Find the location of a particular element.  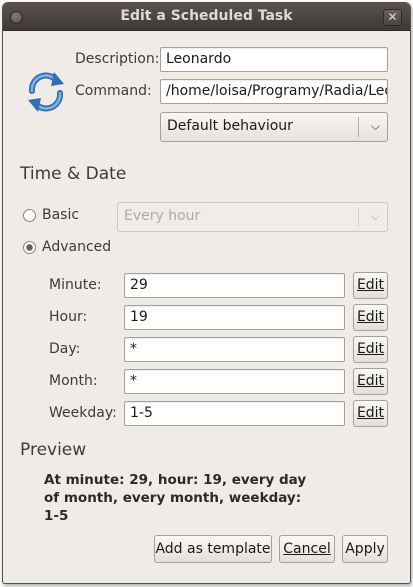

day-edit-button: Edit is located at coordinates (370, 349).